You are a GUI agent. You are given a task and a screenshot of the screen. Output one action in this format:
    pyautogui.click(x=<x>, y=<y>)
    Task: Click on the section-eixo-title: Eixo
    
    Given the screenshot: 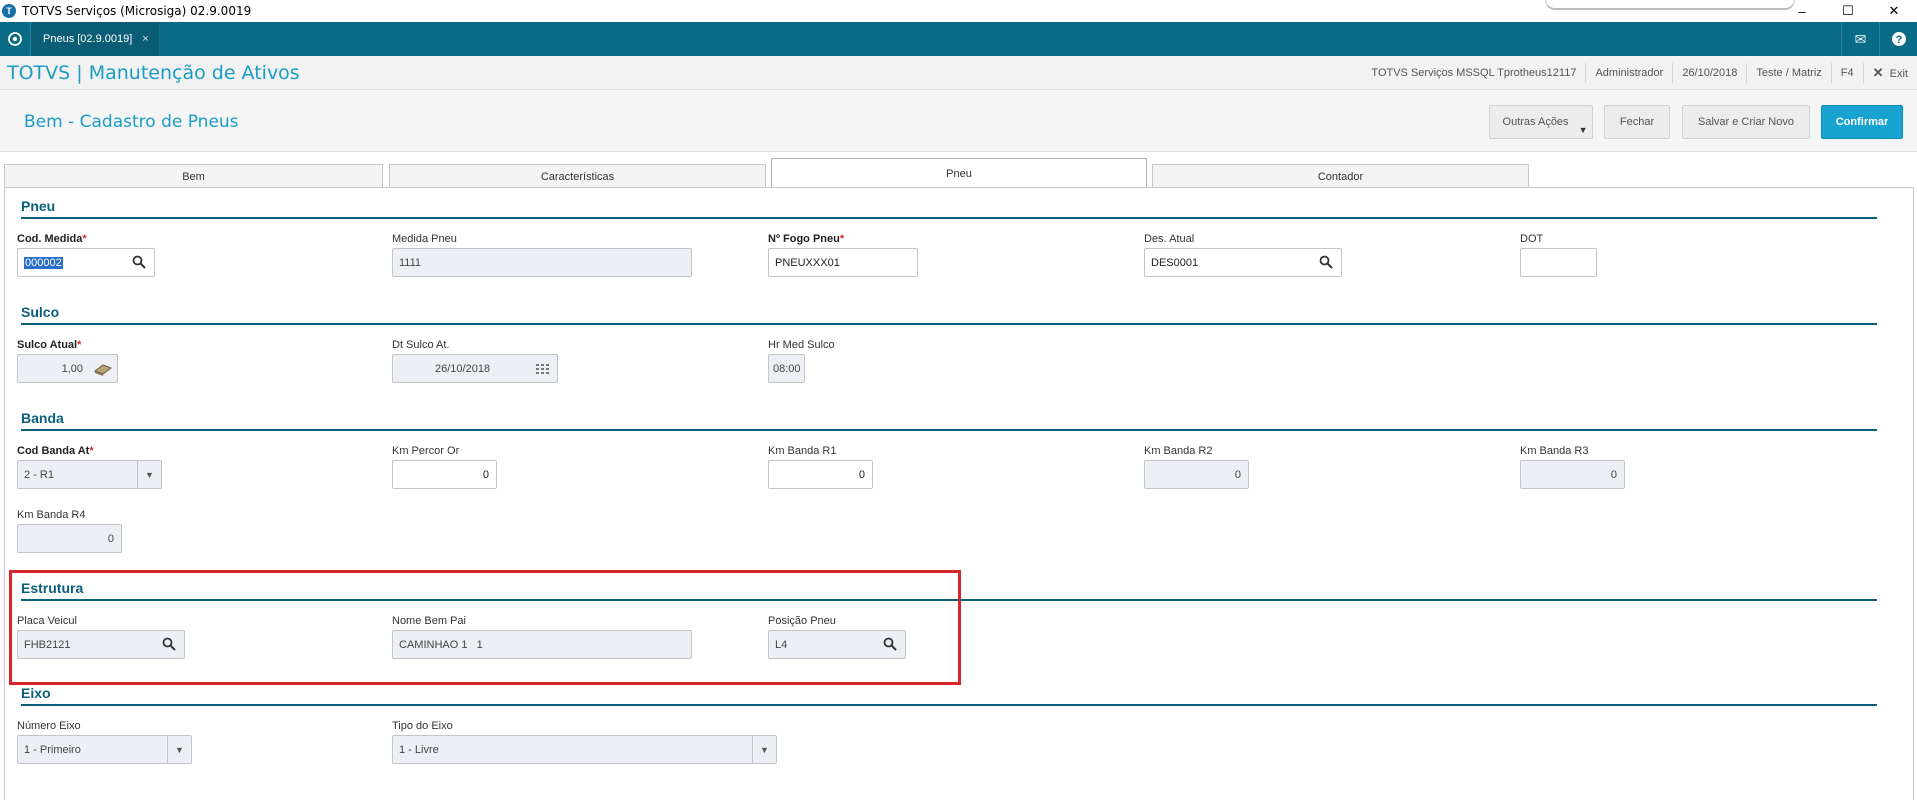 What is the action you would take?
    pyautogui.click(x=36, y=693)
    